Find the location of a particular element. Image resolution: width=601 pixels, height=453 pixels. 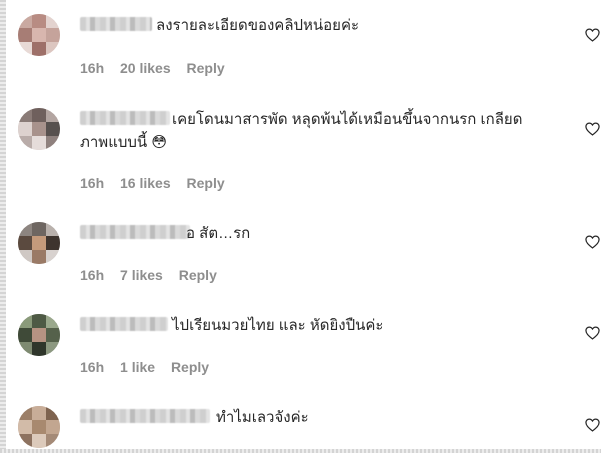

comment-text: อ สัต…รก is located at coordinates (218, 233).